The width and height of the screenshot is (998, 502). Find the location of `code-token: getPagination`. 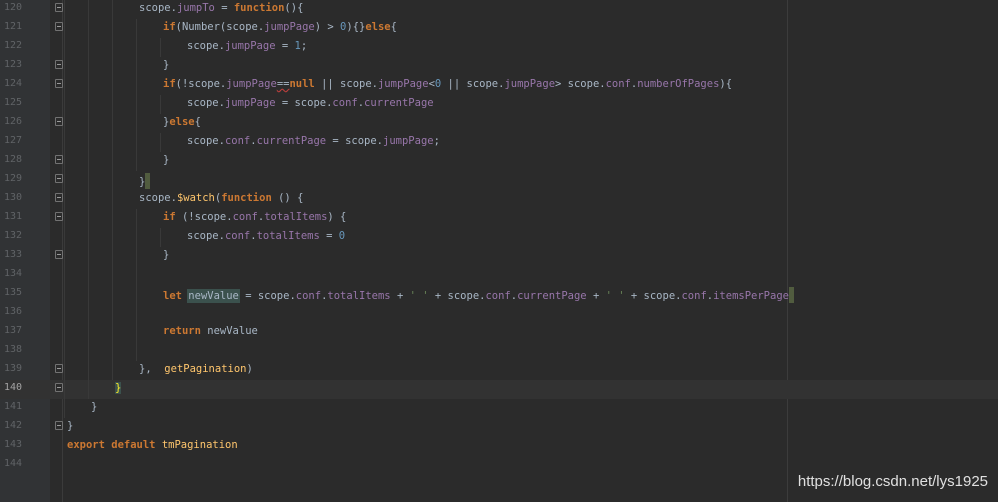

code-token: getPagination is located at coordinates (205, 369).